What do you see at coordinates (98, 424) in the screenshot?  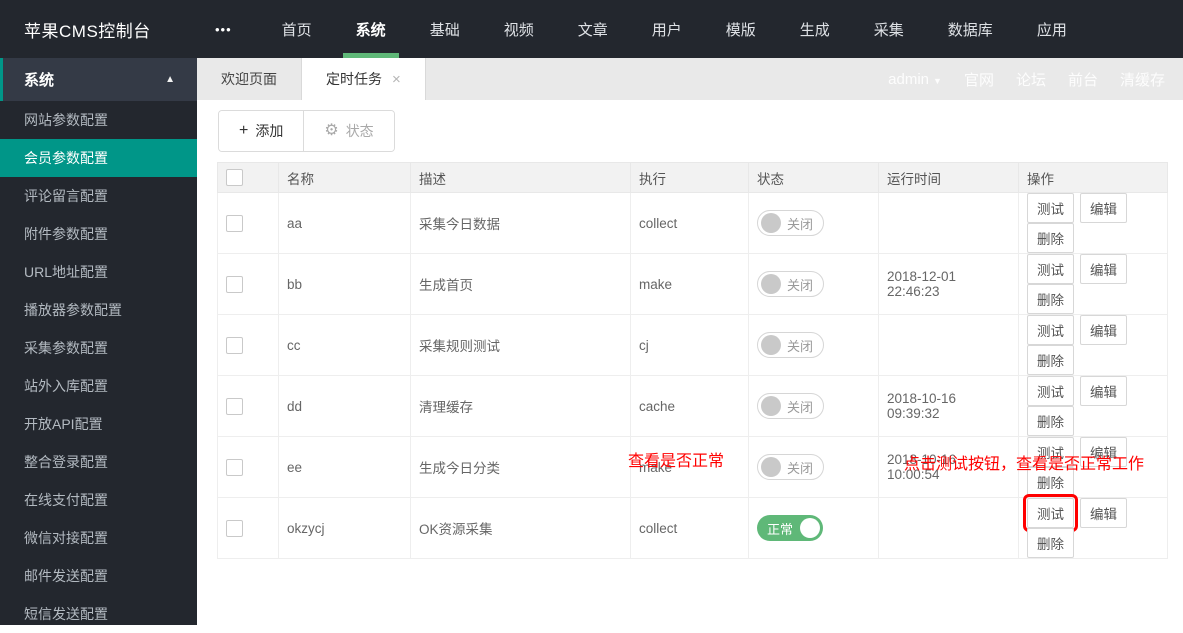 I see `sidebar-item-open-api-config: 开放API配置` at bounding box center [98, 424].